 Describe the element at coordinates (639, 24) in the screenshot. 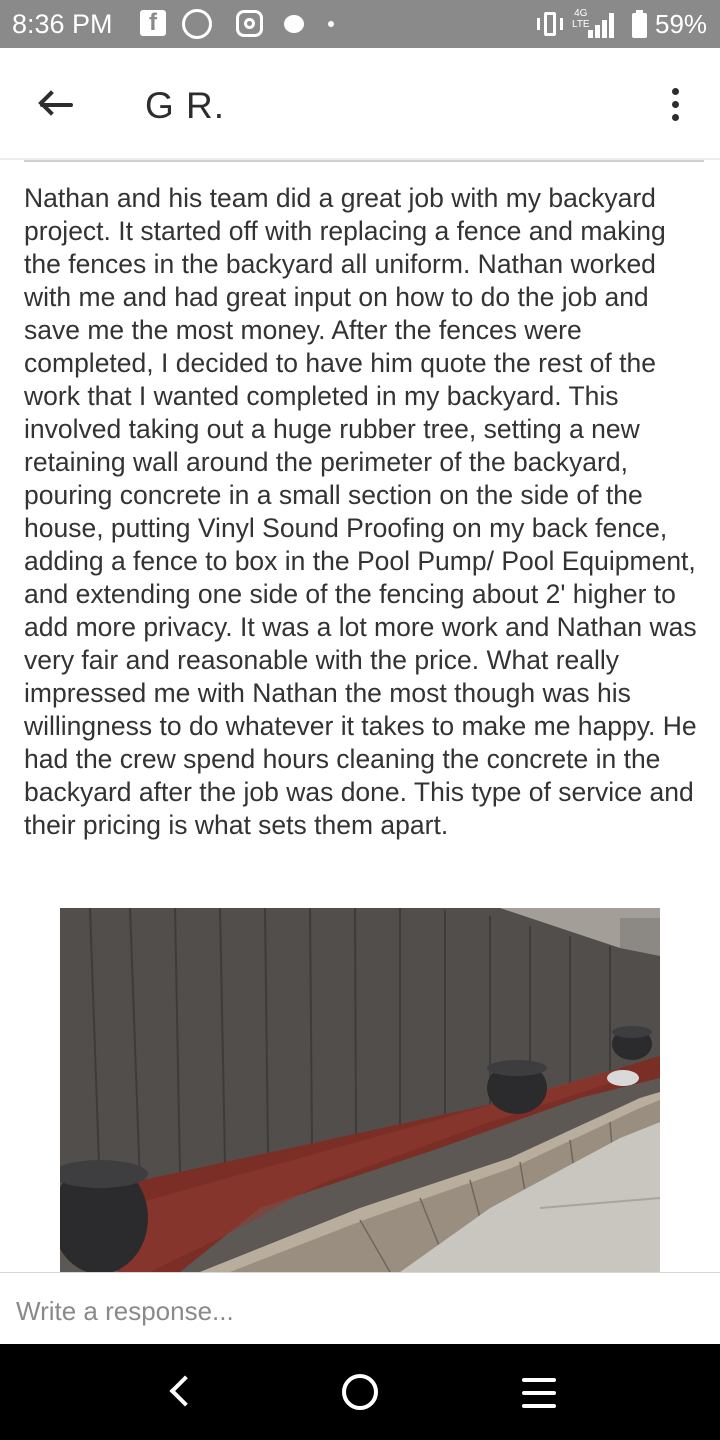

I see `battery-icon` at that location.